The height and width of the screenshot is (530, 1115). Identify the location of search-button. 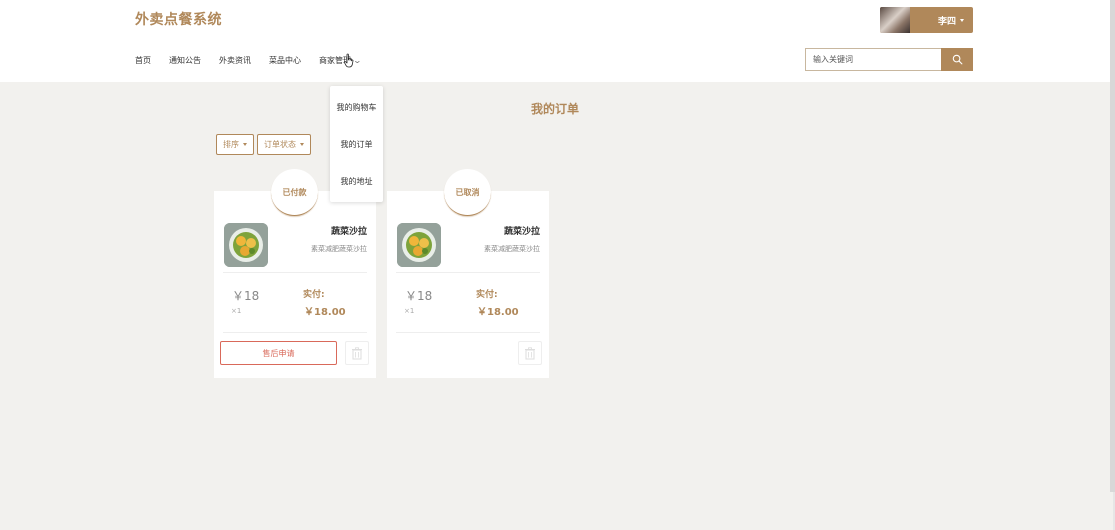
(957, 59).